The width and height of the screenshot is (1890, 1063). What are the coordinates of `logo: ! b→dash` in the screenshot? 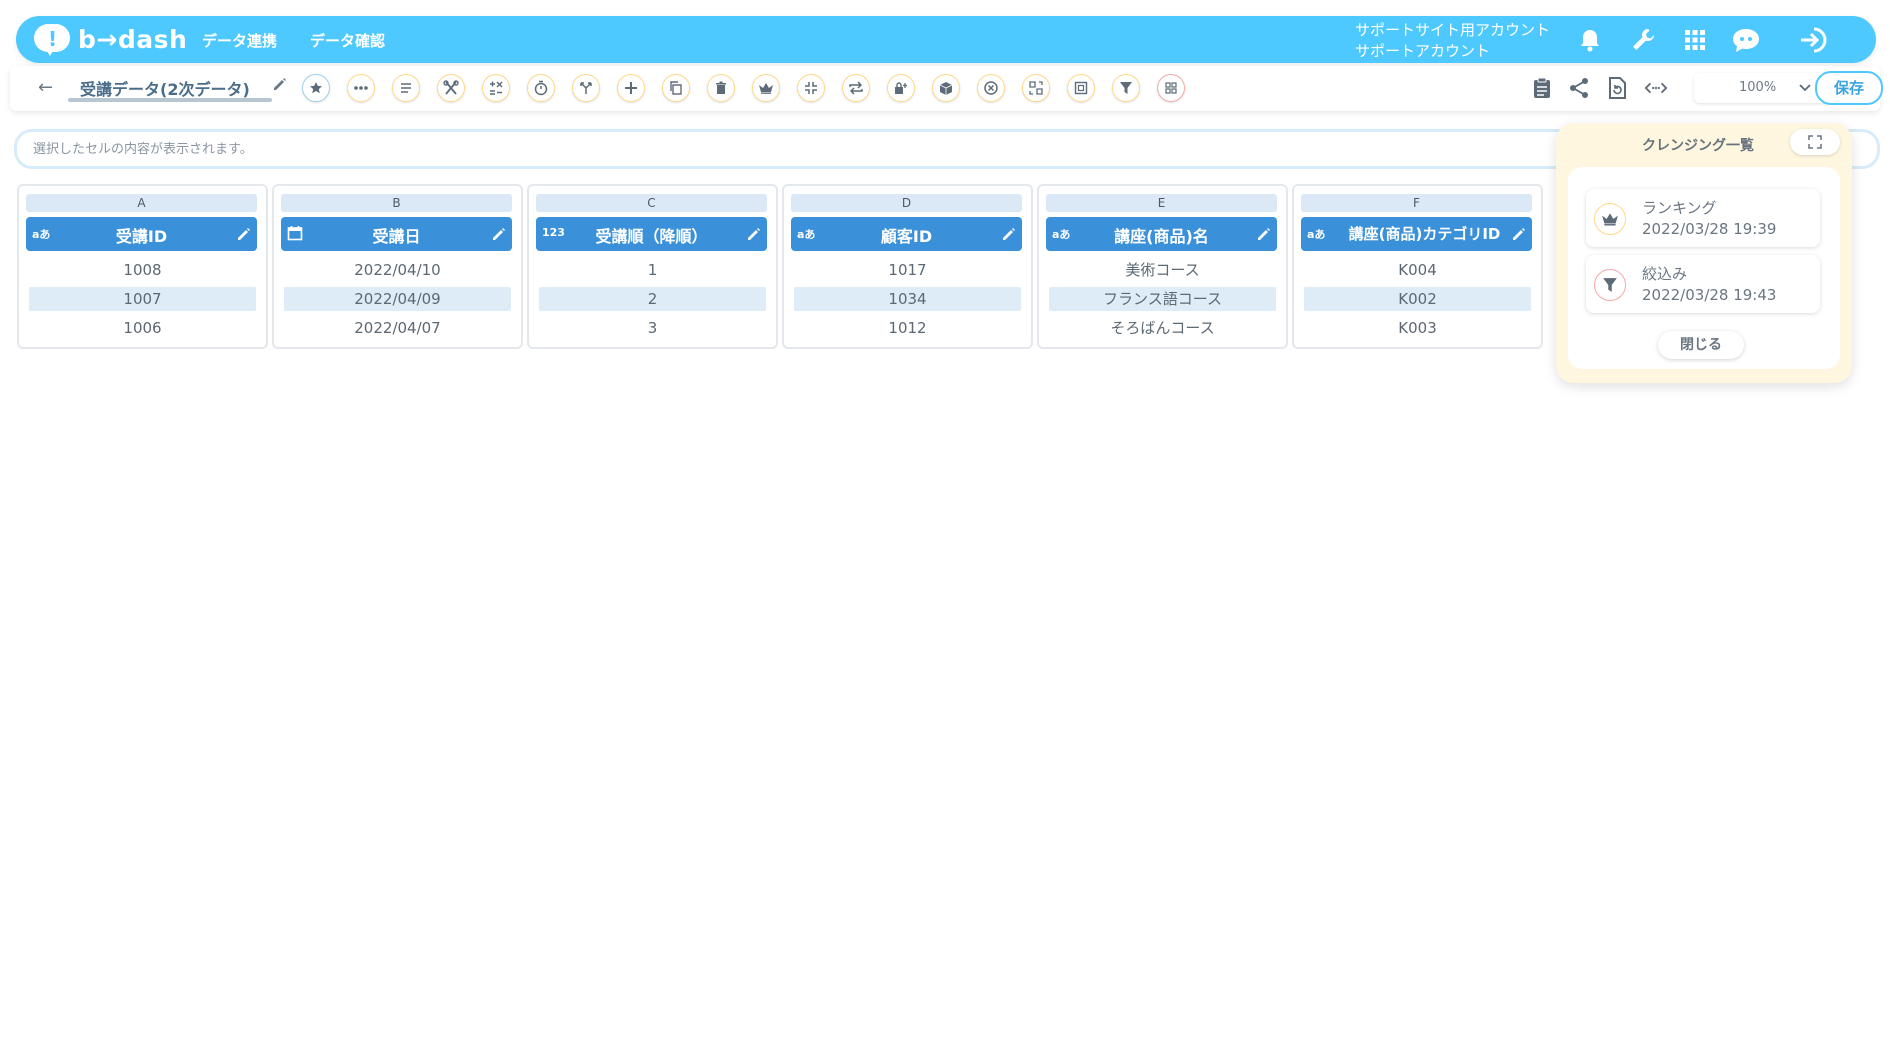 It's located at (110, 39).